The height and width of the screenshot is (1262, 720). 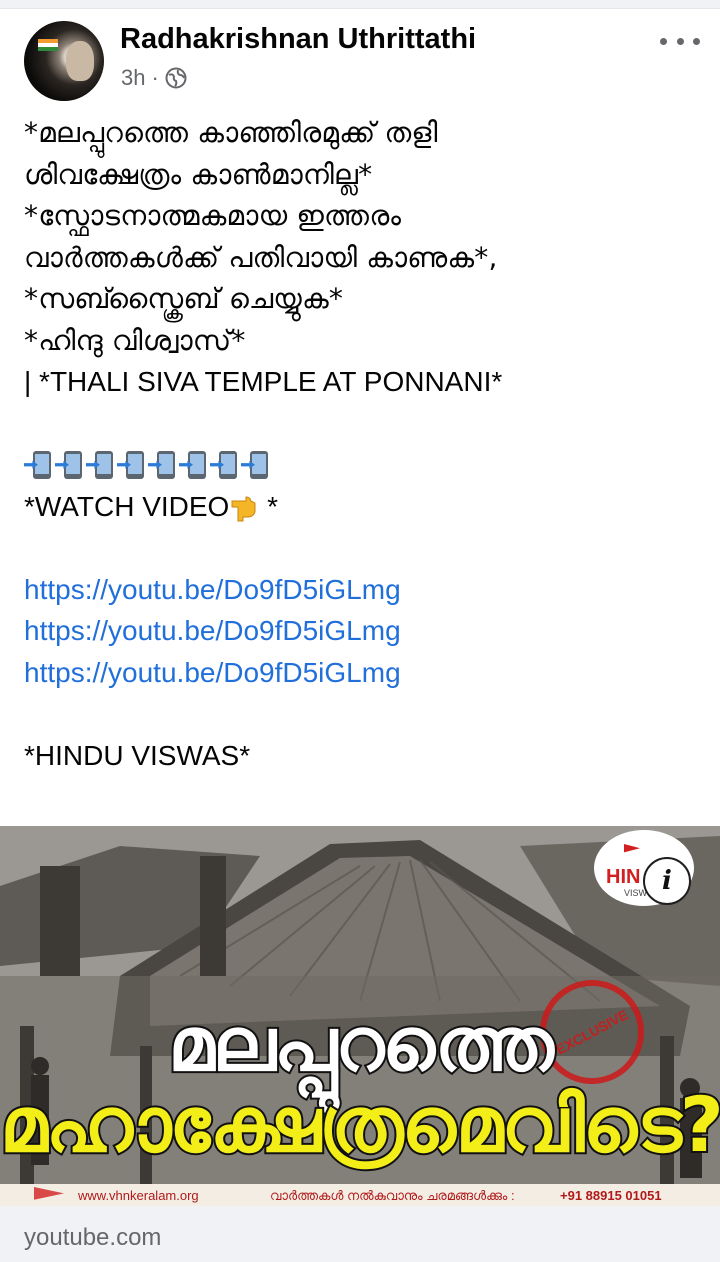 I want to click on post-line: *മലപ്പുറത്തെ കാഞ്ഞിരമുക്ക് തളി, so click(x=231, y=132).